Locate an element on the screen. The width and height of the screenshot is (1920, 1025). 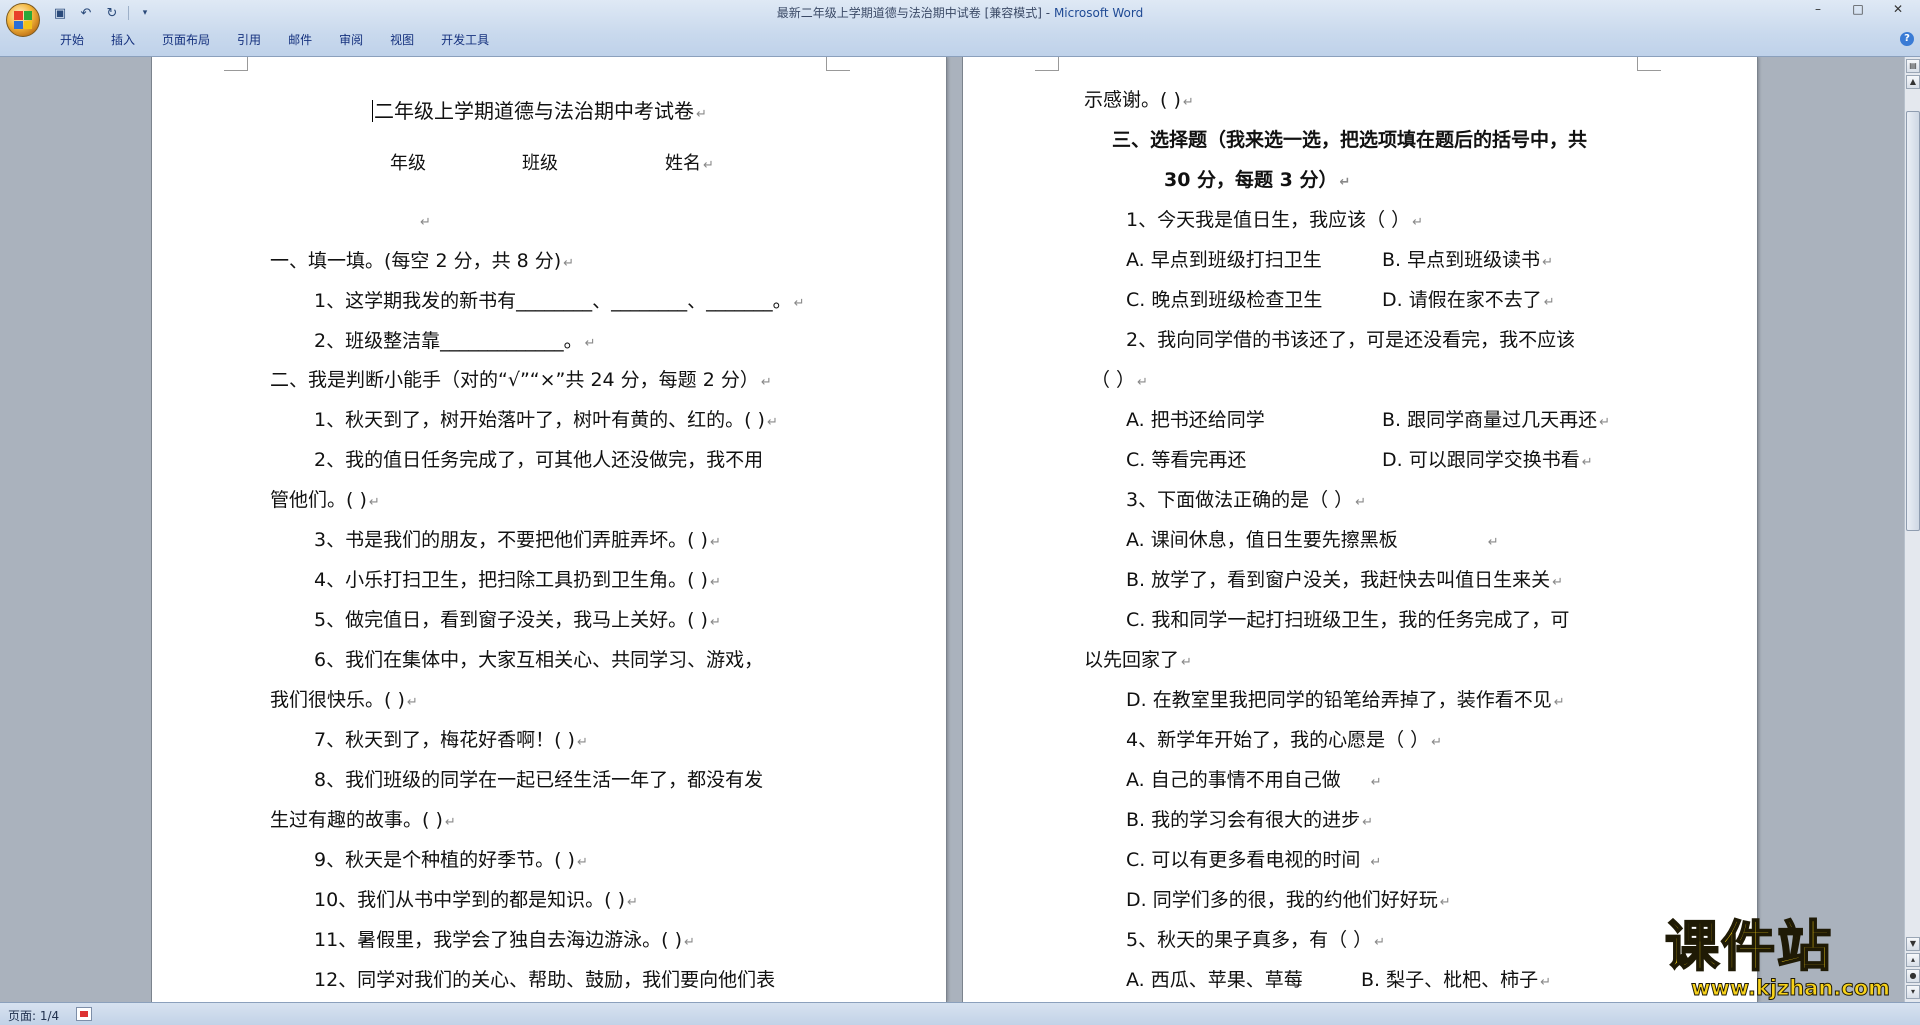
proofing-icon is located at coordinates (84, 1014).